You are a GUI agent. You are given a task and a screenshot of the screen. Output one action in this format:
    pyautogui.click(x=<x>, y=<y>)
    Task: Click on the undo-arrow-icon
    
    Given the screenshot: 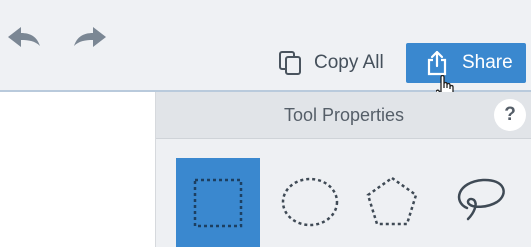 What is the action you would take?
    pyautogui.click(x=24, y=37)
    